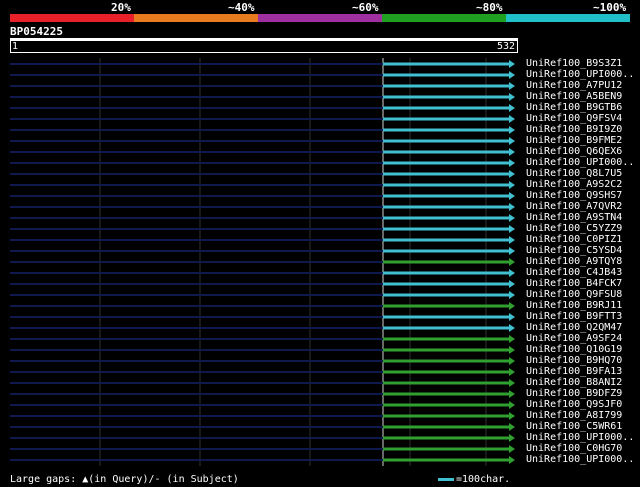  I want to click on hit-label: UniRef100_B9FA13, so click(574, 371).